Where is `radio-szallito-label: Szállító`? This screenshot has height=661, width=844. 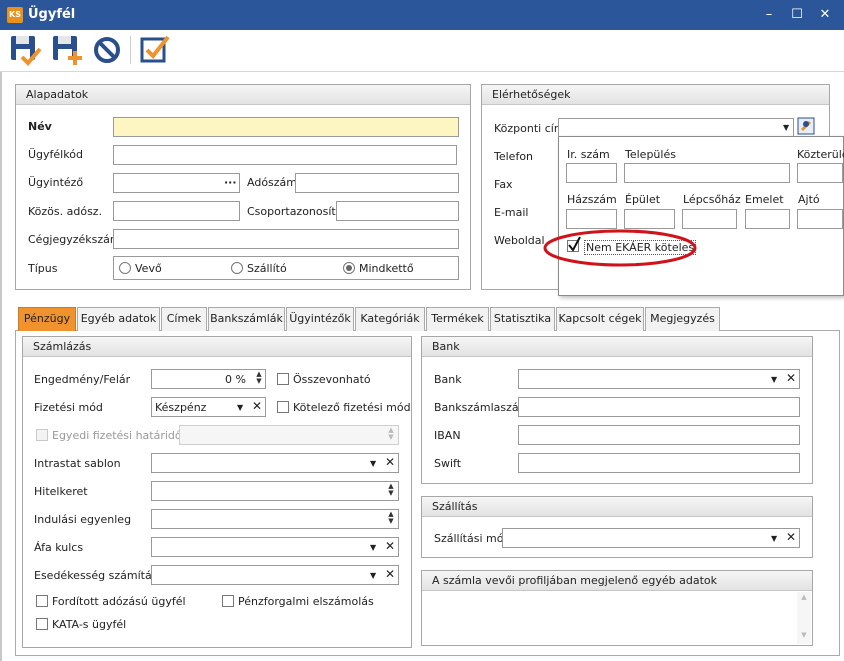
radio-szallito-label: Szállító is located at coordinates (267, 268).